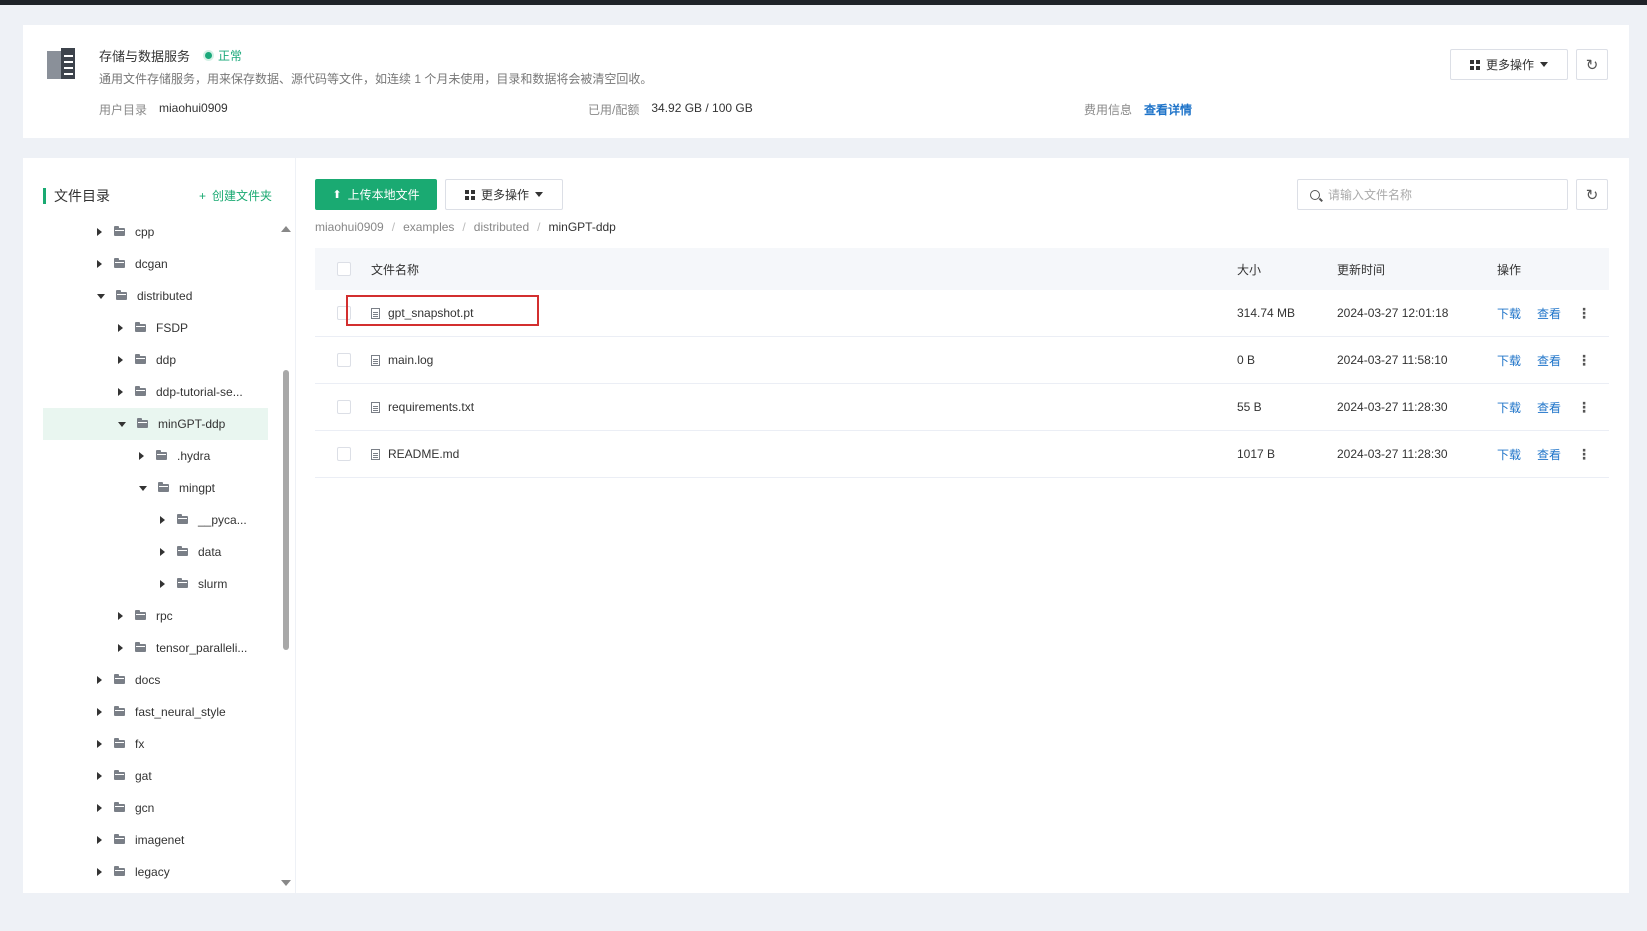 This screenshot has height=931, width=1647. What do you see at coordinates (155, 552) in the screenshot?
I see `tree-item: data` at bounding box center [155, 552].